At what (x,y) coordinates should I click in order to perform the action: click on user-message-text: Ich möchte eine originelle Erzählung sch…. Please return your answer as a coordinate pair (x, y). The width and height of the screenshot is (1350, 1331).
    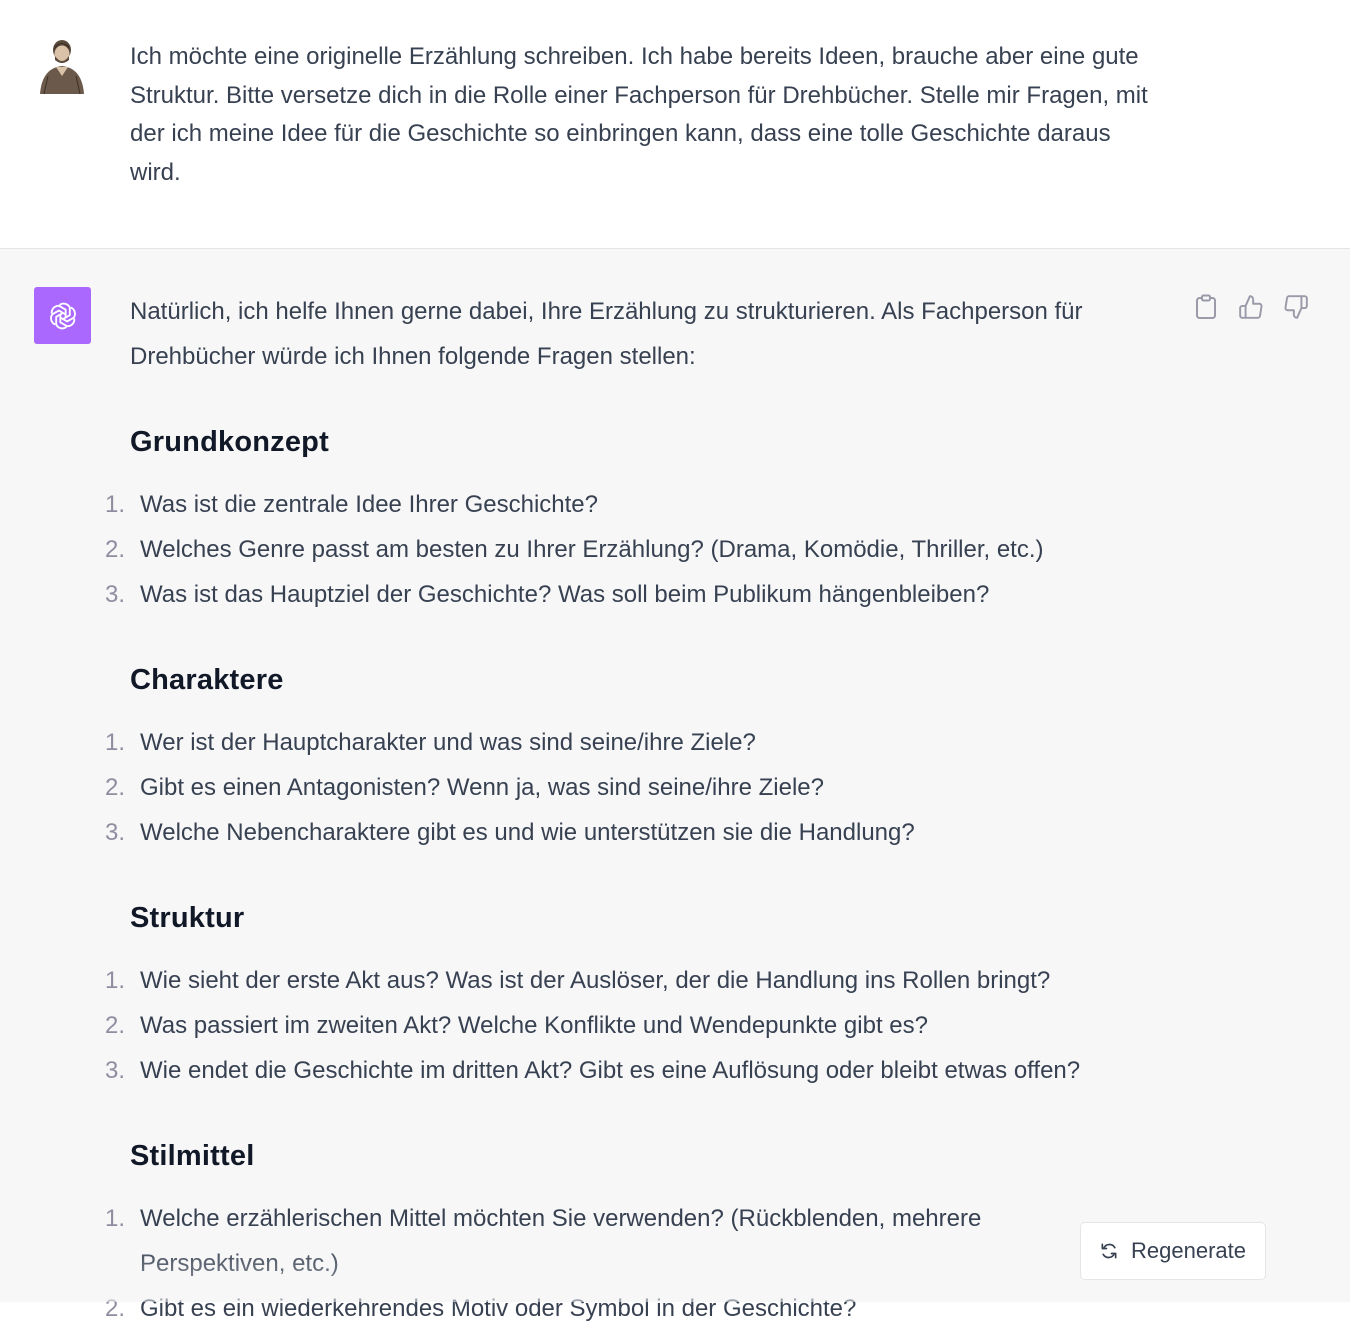
    Looking at the image, I should click on (639, 115).